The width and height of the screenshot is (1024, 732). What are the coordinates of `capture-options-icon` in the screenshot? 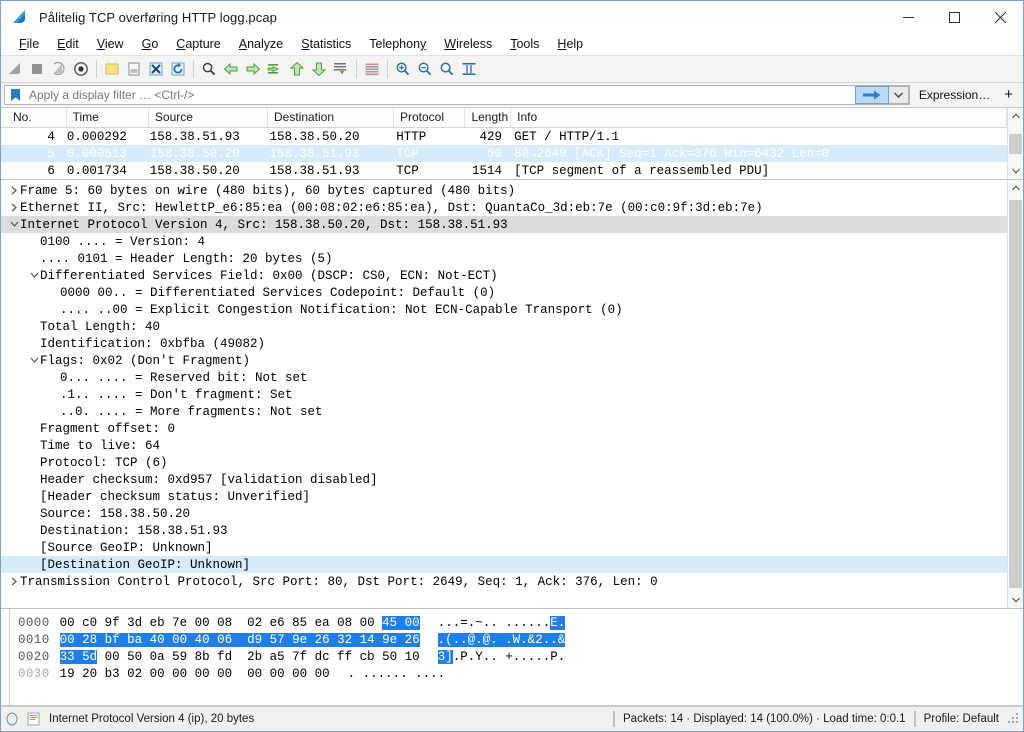 It's located at (81, 69).